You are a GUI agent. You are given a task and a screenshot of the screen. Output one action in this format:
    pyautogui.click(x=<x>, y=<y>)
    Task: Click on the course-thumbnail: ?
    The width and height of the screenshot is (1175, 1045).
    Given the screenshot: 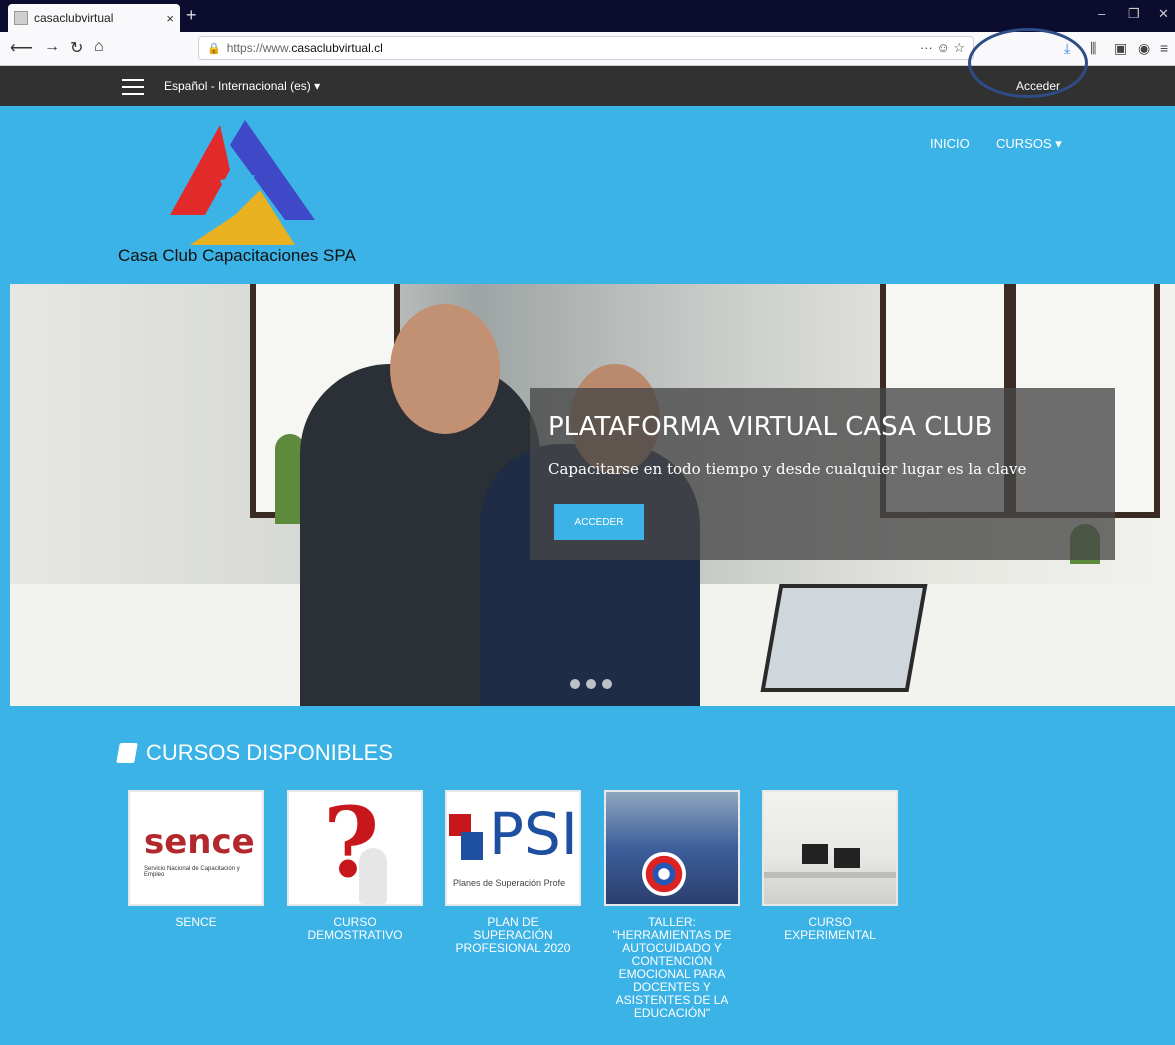 What is the action you would take?
    pyautogui.click(x=355, y=848)
    